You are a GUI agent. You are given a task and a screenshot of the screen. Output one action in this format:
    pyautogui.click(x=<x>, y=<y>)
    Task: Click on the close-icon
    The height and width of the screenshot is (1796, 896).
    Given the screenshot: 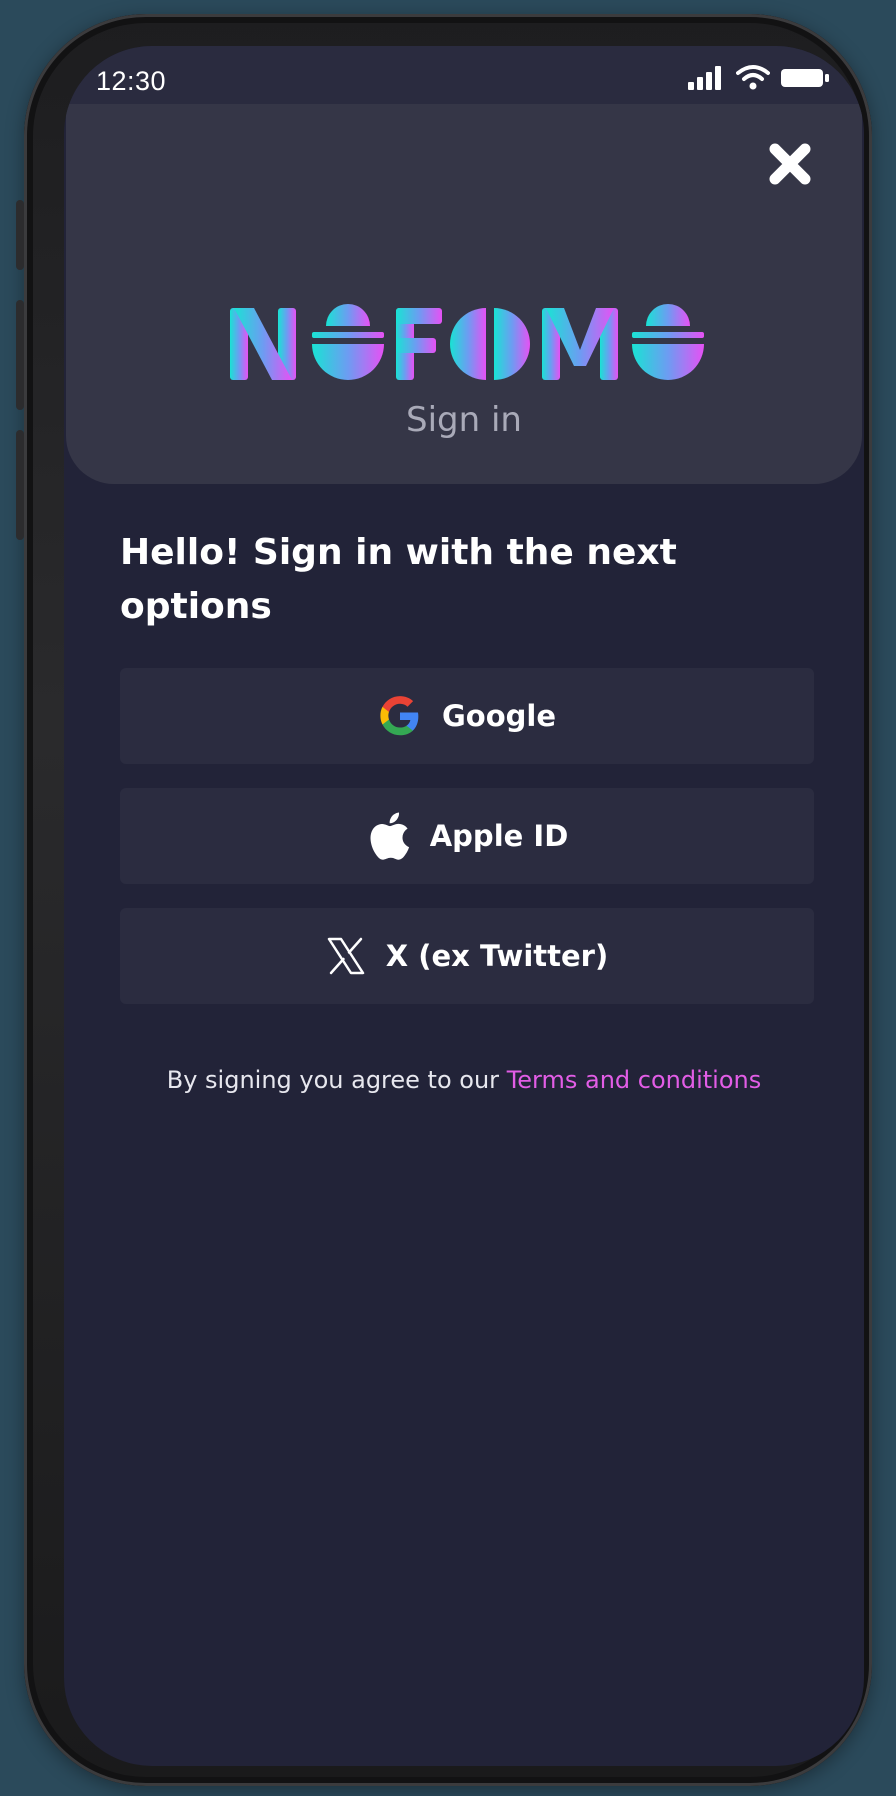 What is the action you would take?
    pyautogui.click(x=790, y=164)
    